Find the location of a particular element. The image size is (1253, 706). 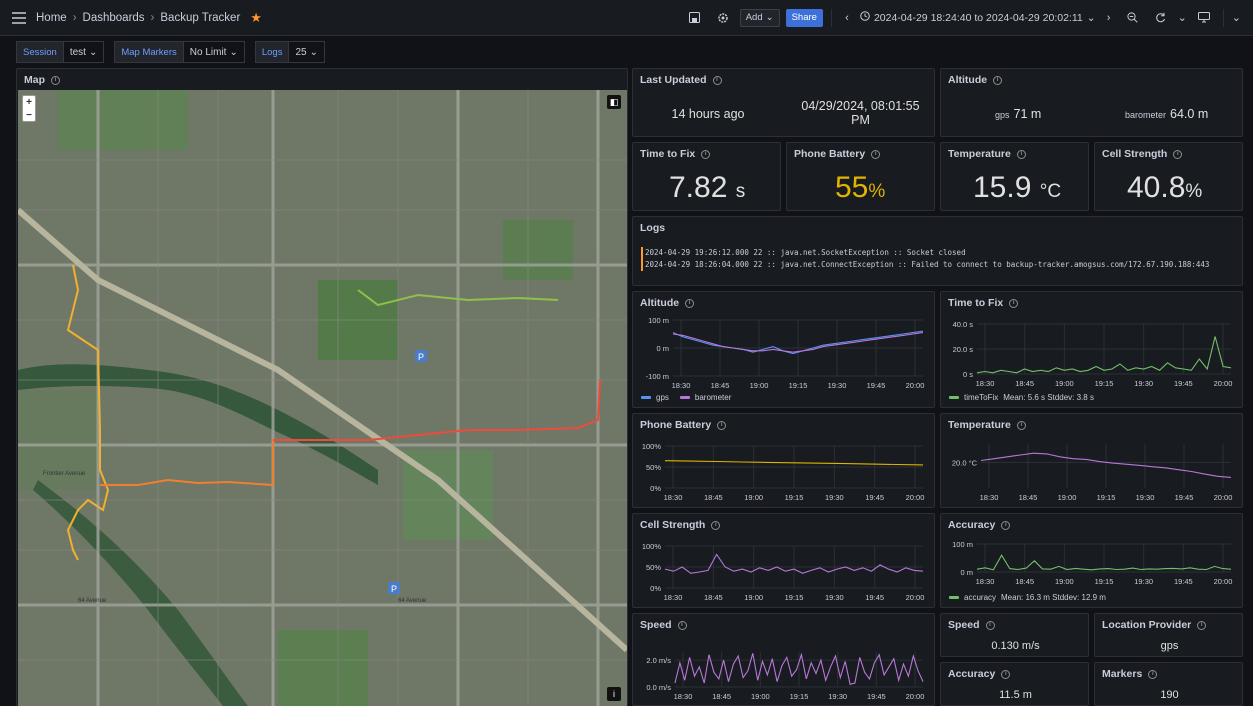

last-updated-absolute: 04/29/2024, 08:01:55 PM is located at coordinates (860, 113).